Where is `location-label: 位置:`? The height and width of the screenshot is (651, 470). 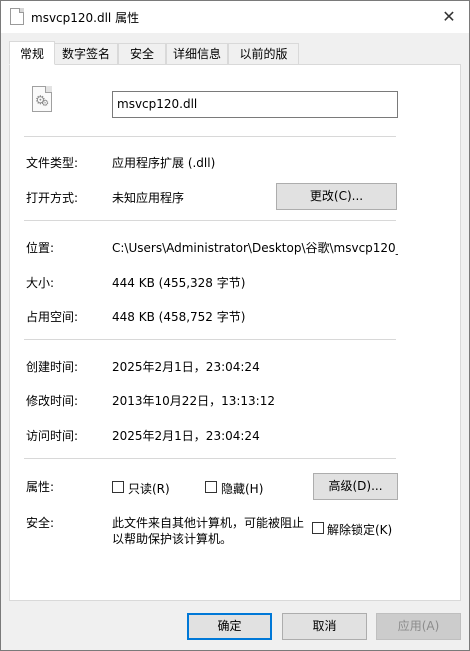
location-label: 位置: is located at coordinates (40, 248).